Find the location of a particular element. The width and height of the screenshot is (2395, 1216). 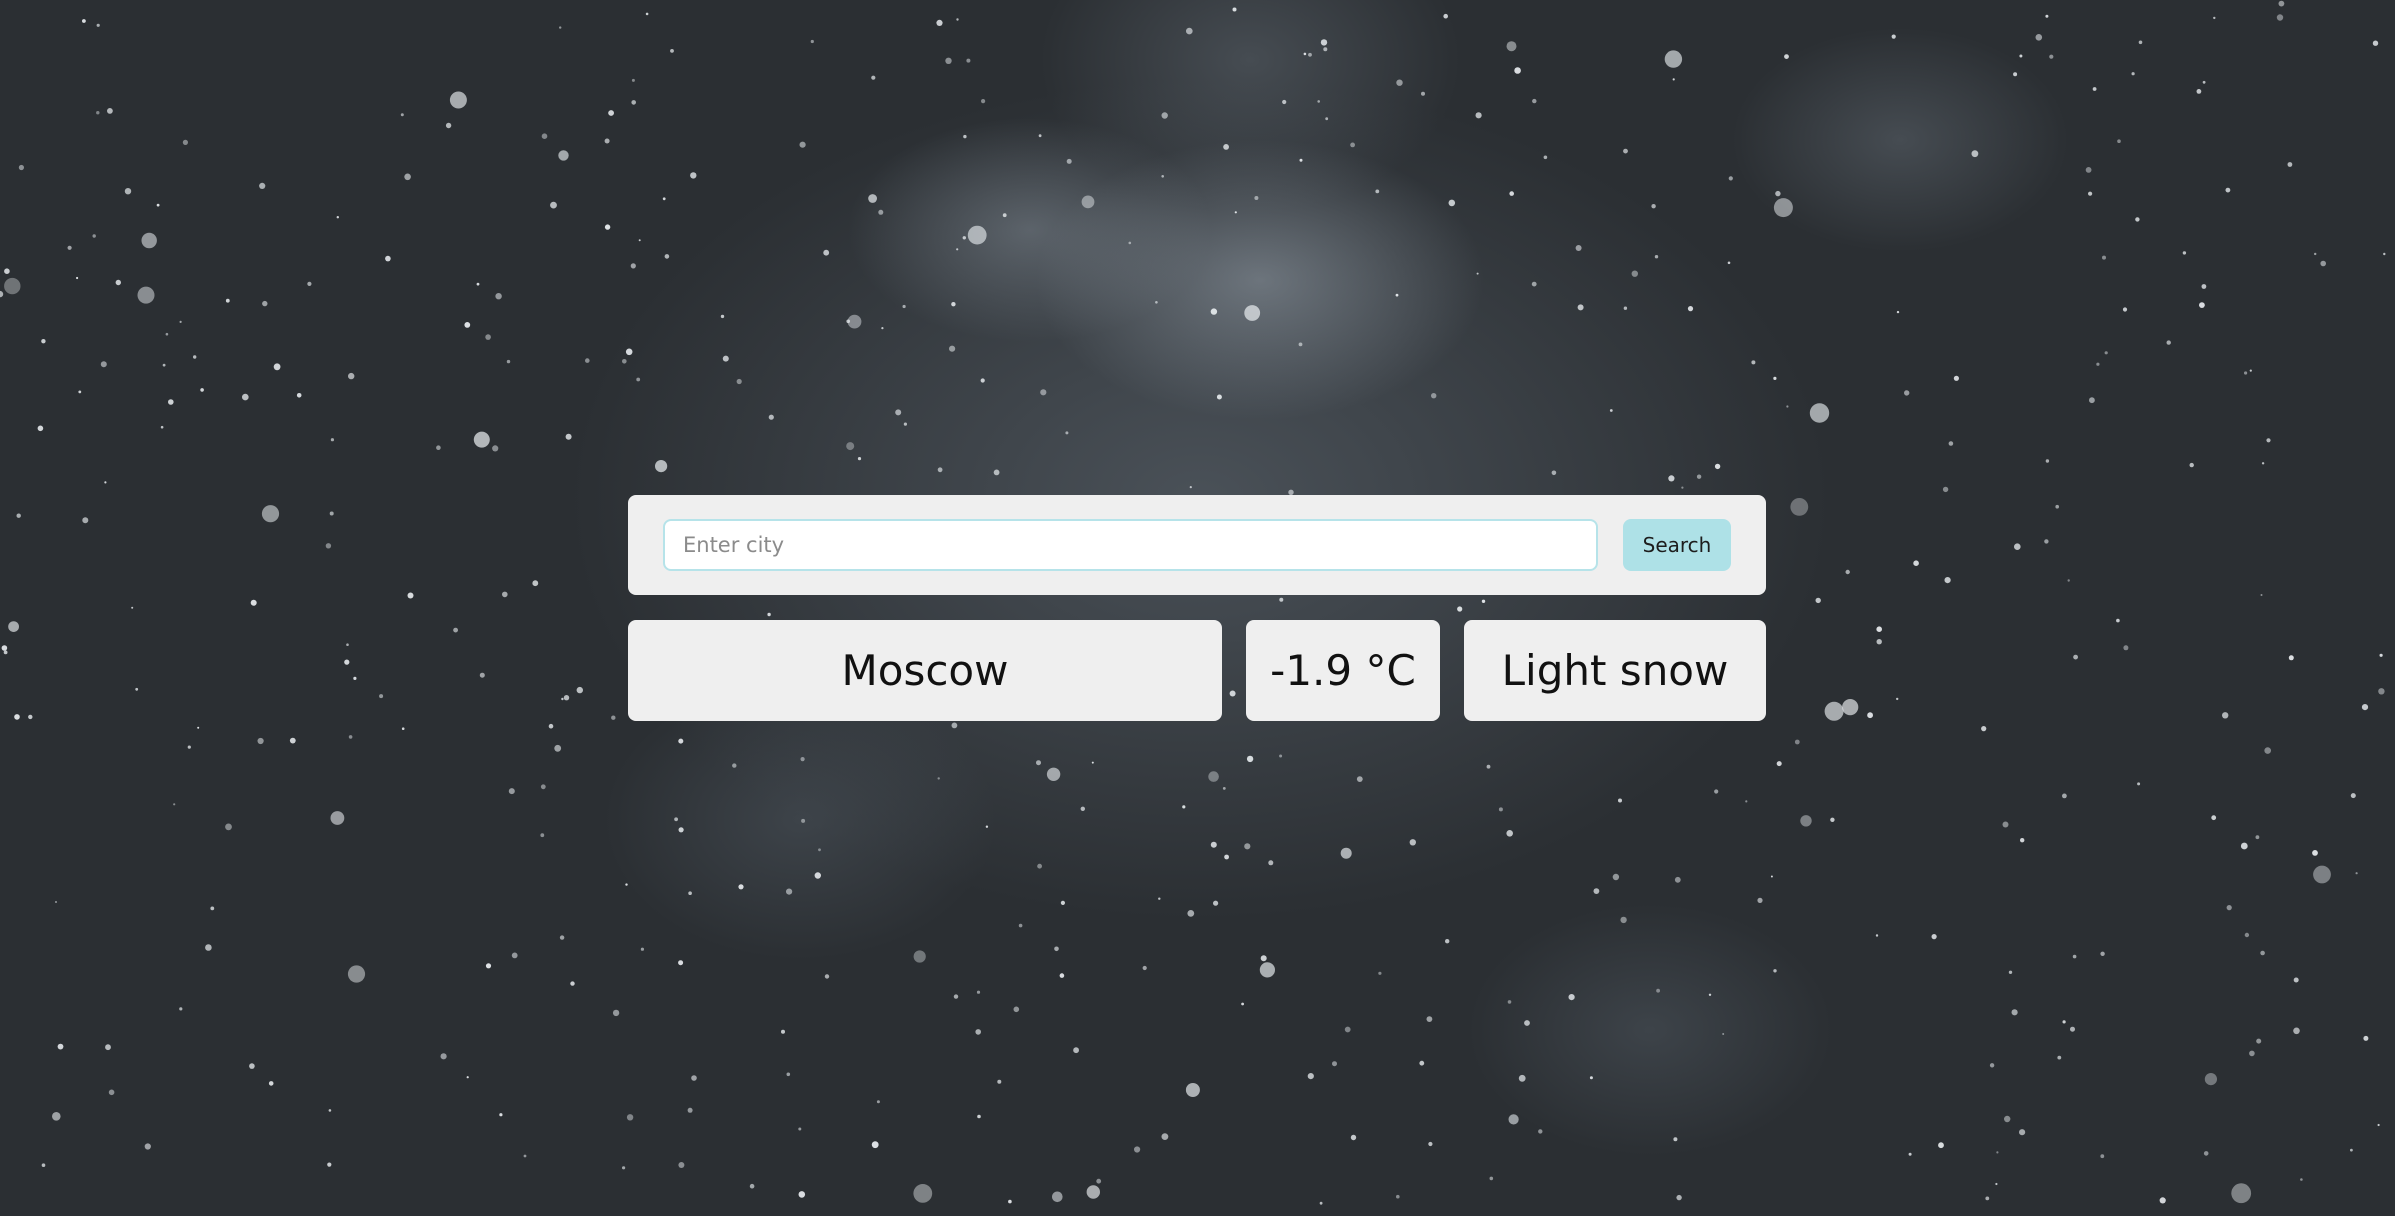

search-button: Search is located at coordinates (1677, 545).